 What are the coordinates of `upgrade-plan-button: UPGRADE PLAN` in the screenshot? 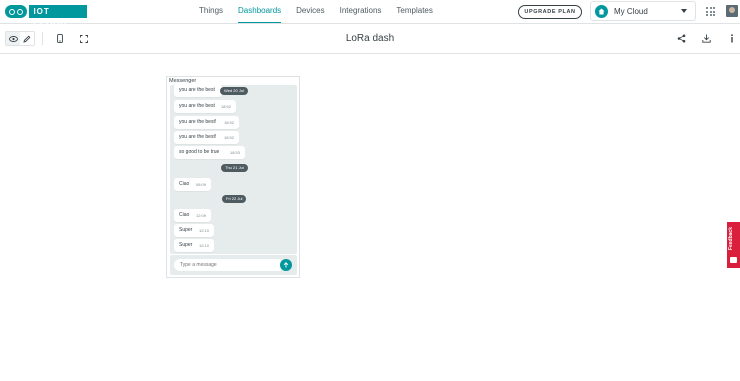 It's located at (550, 12).